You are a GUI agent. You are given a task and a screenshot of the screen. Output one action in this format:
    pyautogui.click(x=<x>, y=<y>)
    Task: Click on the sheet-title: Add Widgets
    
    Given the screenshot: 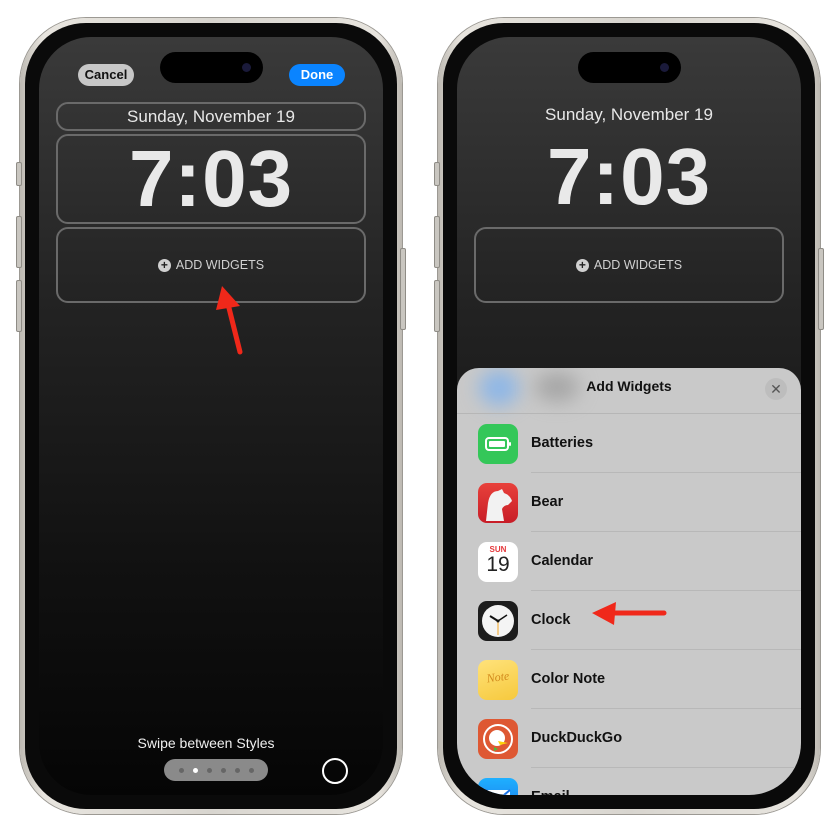 What is the action you would take?
    pyautogui.click(x=629, y=386)
    